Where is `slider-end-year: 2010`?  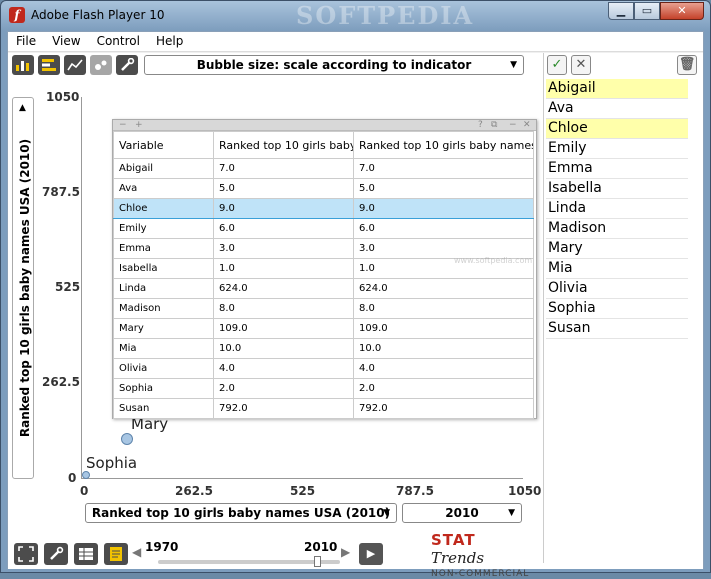
slider-end-year: 2010 is located at coordinates (321, 547).